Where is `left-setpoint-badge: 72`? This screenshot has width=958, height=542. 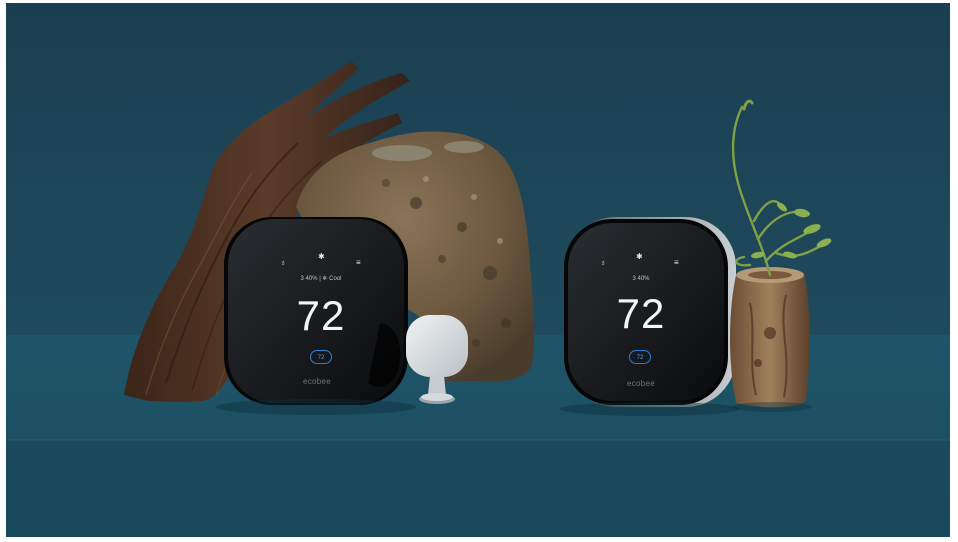 left-setpoint-badge: 72 is located at coordinates (321, 357).